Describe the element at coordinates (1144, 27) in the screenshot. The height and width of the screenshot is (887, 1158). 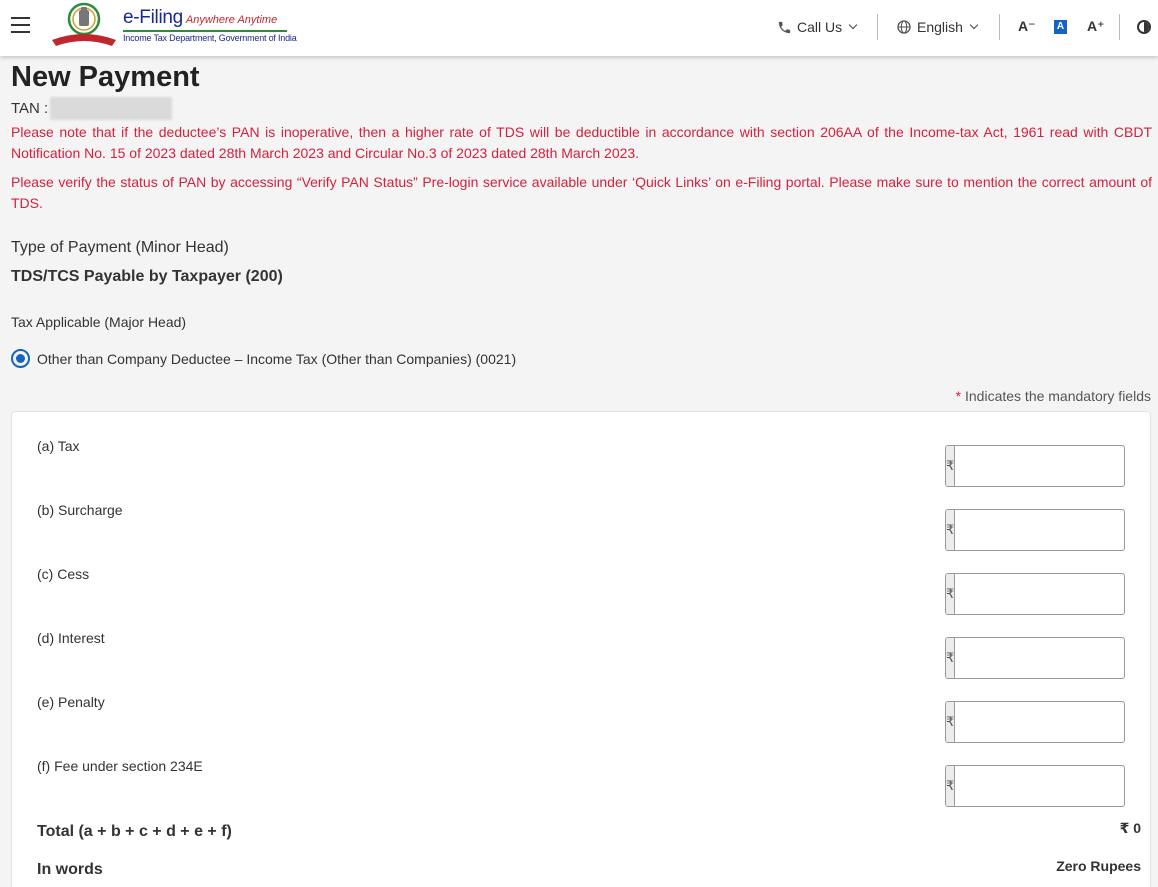
I see `contrast-toggle-icon` at that location.